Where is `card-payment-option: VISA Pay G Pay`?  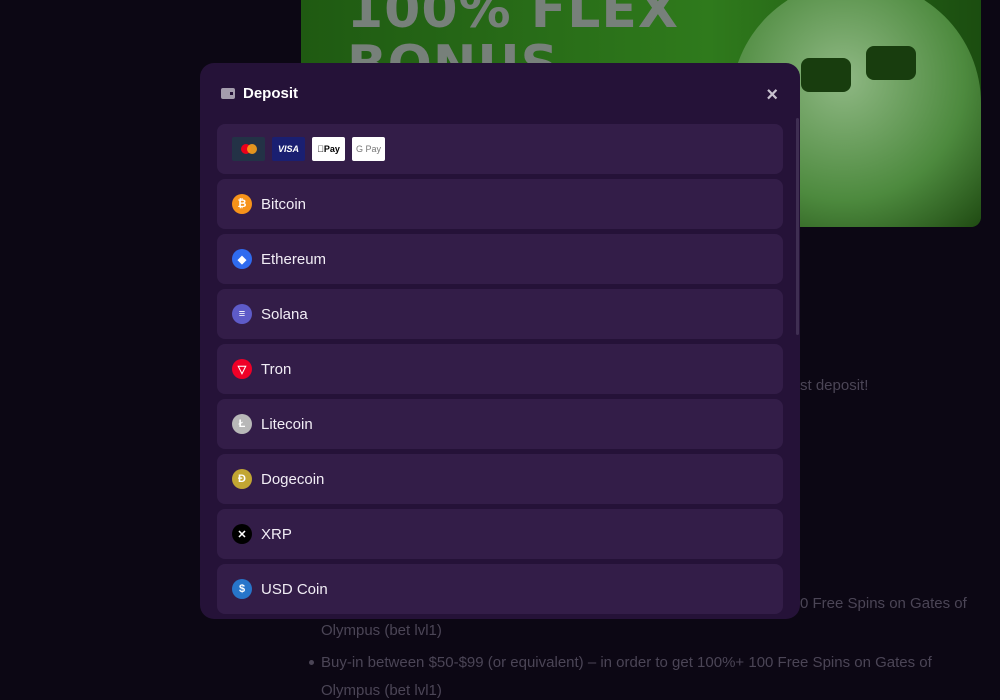 card-payment-option: VISA Pay G Pay is located at coordinates (500, 149).